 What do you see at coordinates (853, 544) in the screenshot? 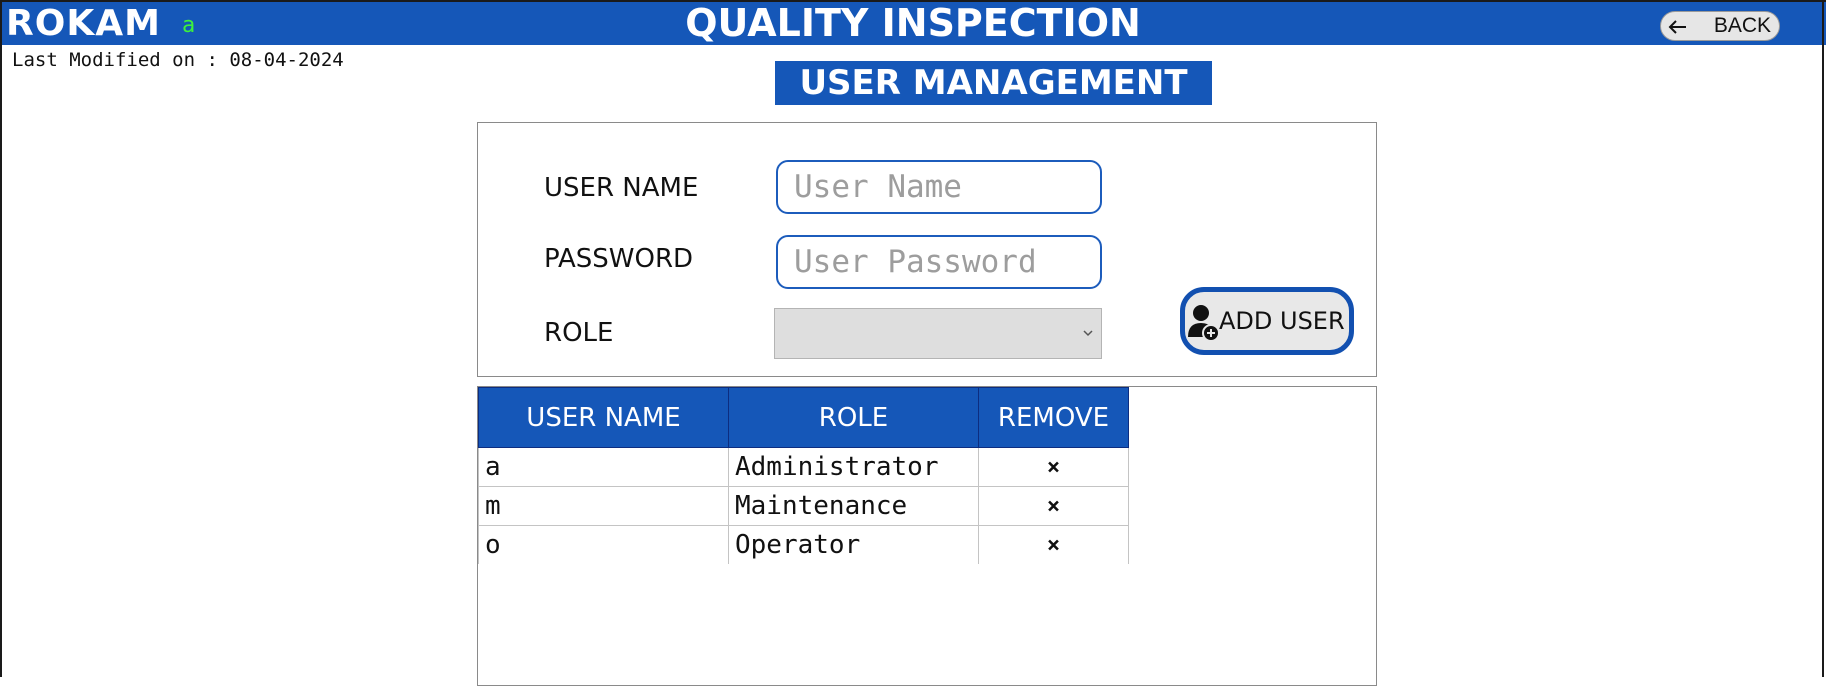
I see `user-role-cell: Operator` at bounding box center [853, 544].